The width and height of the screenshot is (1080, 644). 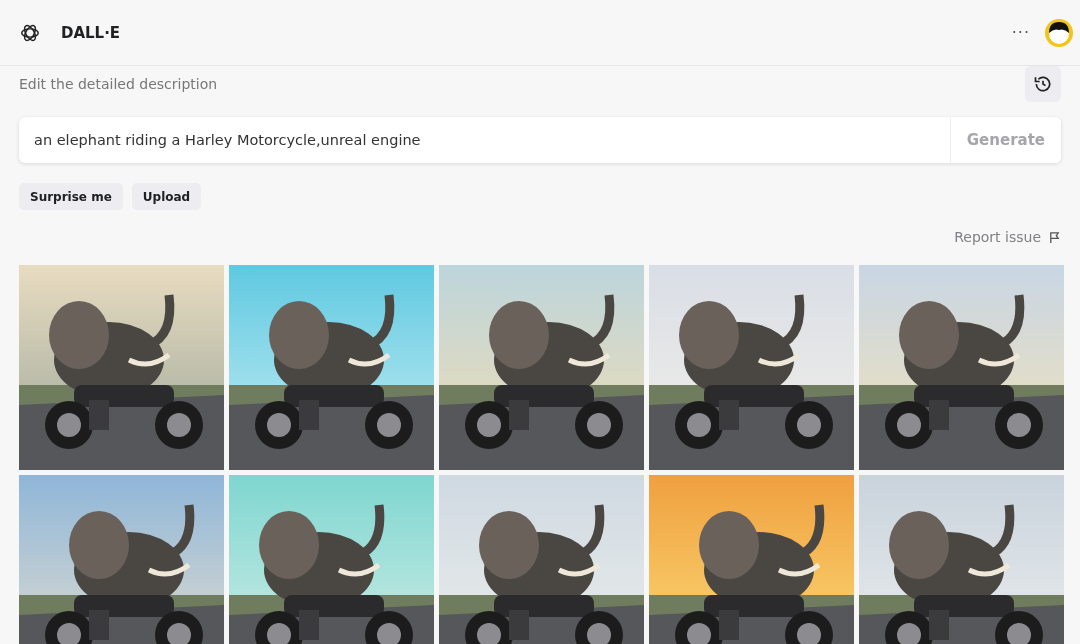 What do you see at coordinates (71, 196) in the screenshot?
I see `action-button: Surprise me` at bounding box center [71, 196].